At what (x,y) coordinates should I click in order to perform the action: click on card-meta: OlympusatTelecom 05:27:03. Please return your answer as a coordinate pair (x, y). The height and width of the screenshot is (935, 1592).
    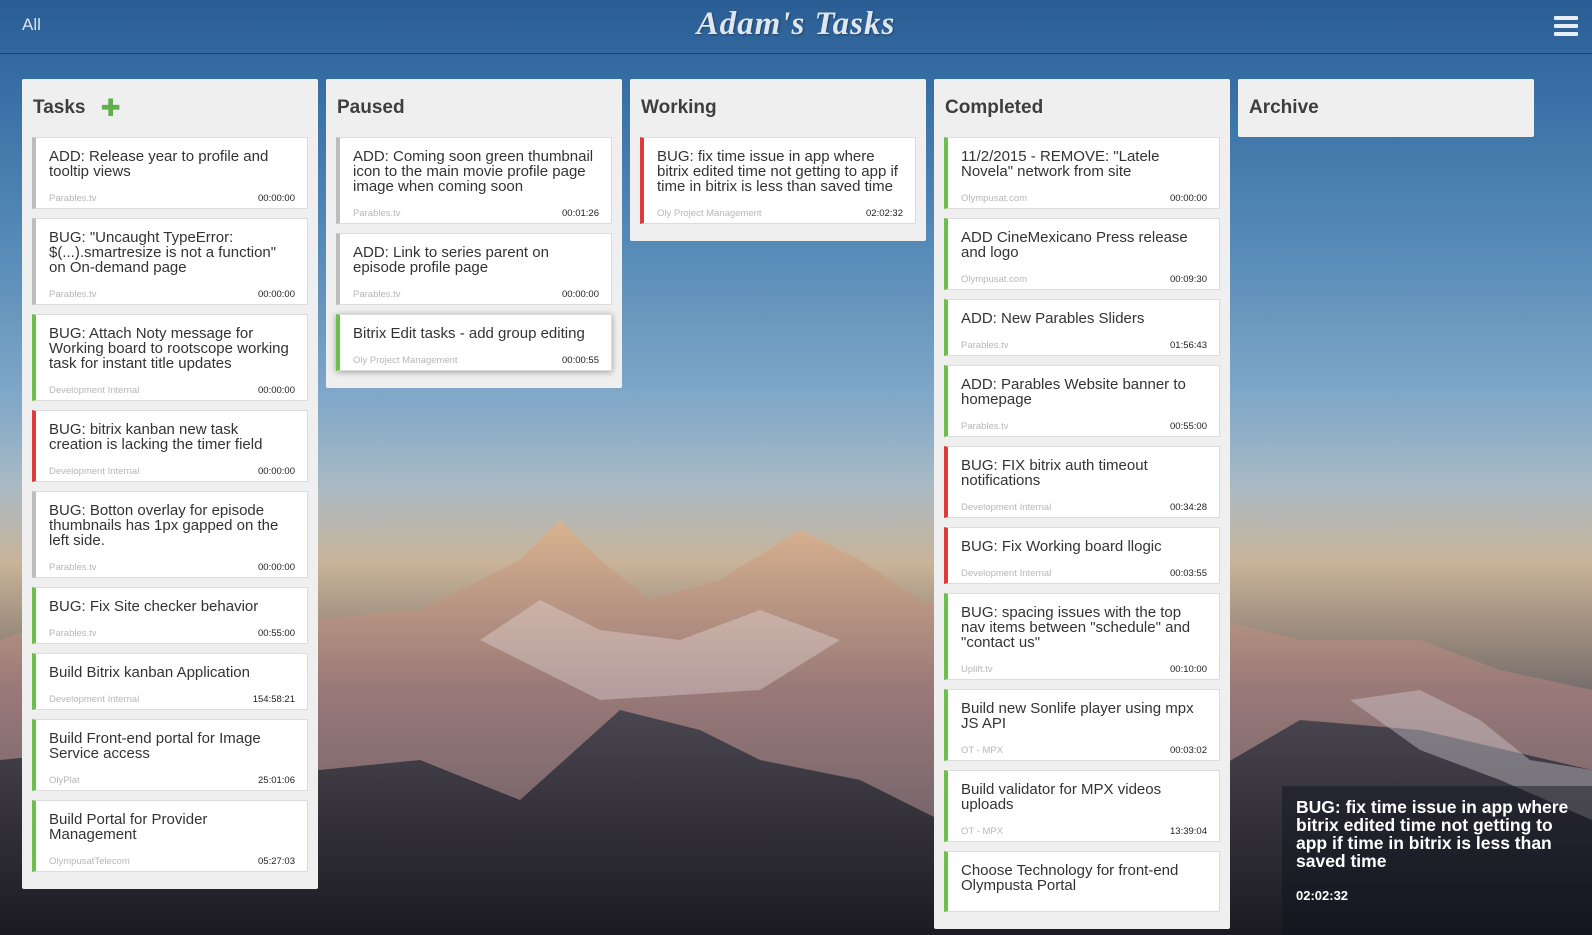
    Looking at the image, I should click on (172, 861).